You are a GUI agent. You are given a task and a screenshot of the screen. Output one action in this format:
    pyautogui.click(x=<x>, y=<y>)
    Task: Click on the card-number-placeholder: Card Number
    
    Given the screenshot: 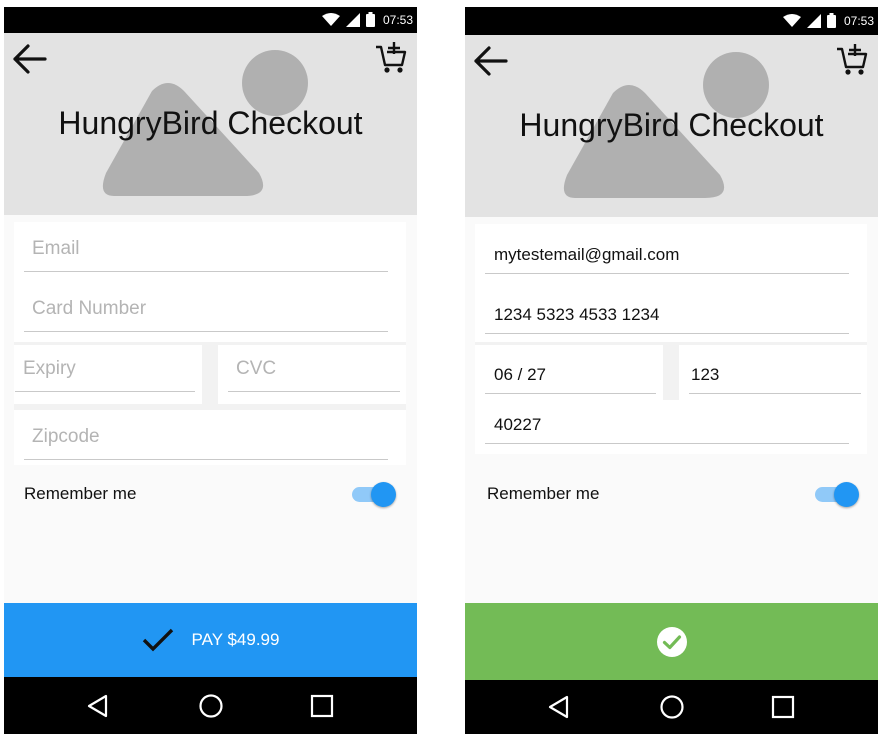 What is the action you would take?
    pyautogui.click(x=89, y=308)
    